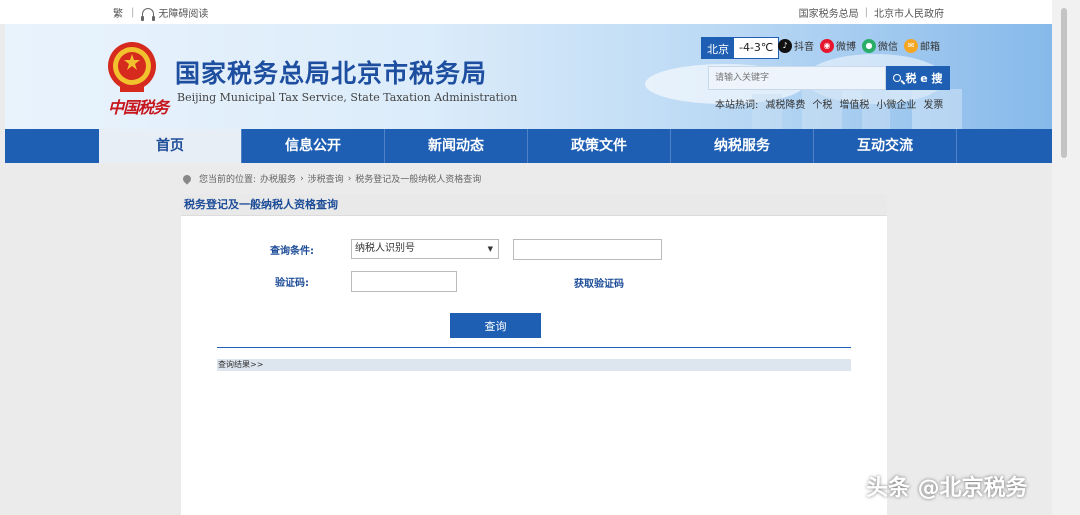 This screenshot has height=515, width=1080. Describe the element at coordinates (897, 78) in the screenshot. I see `search-icon` at that location.